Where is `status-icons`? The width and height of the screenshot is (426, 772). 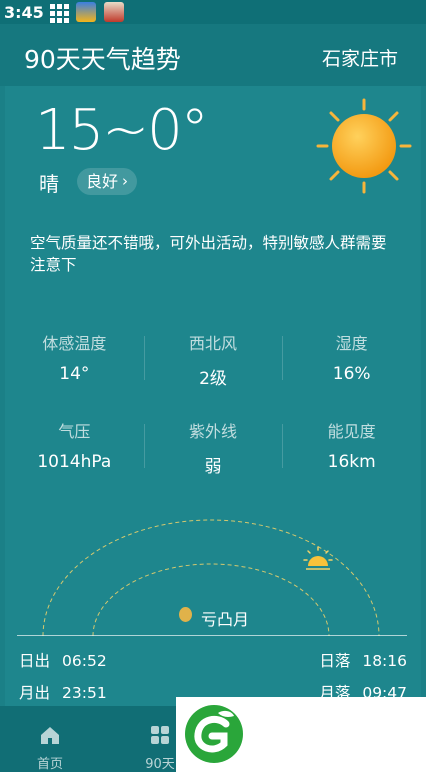 status-icons is located at coordinates (86, 12).